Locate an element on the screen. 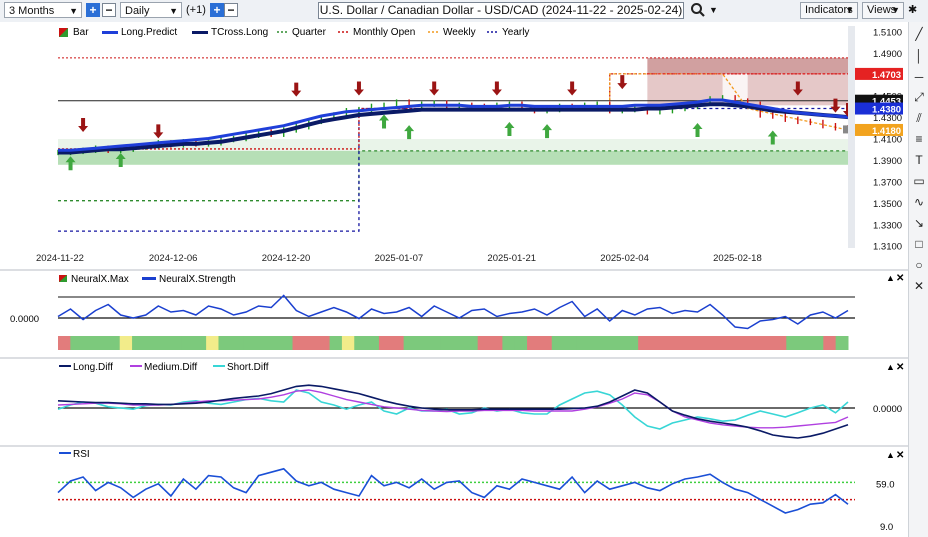 This screenshot has width=928, height=537. x-tick-label: 2025-01-07 is located at coordinates (399, 258).